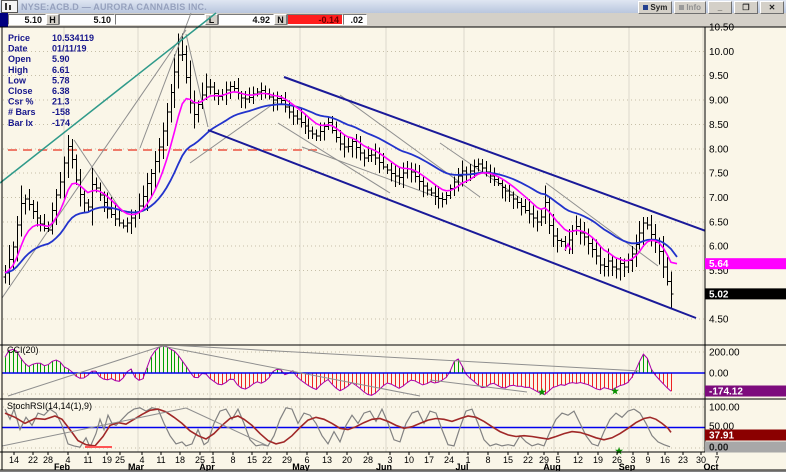 The height and width of the screenshot is (472, 786). I want to click on svg-text: 5, so click(557, 460).